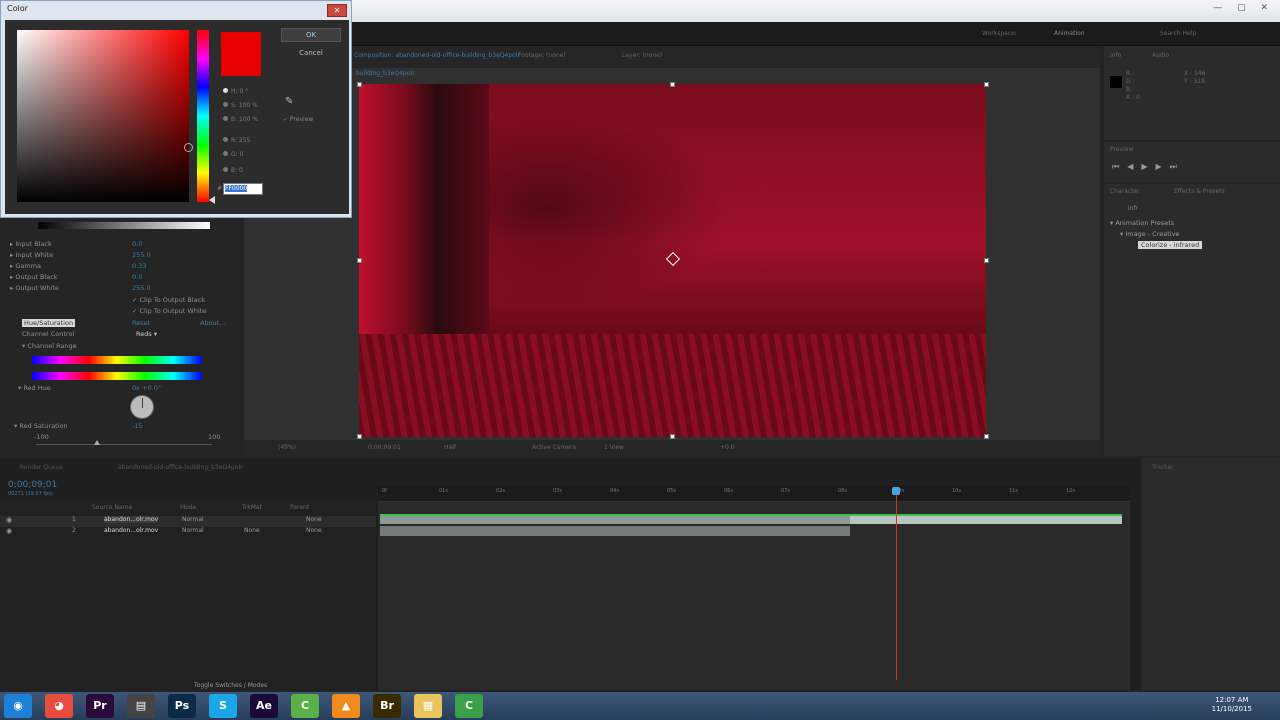 This screenshot has width=1280, height=720. Describe the element at coordinates (59, 706) in the screenshot. I see `taskbar-app-icon: ◕` at that location.